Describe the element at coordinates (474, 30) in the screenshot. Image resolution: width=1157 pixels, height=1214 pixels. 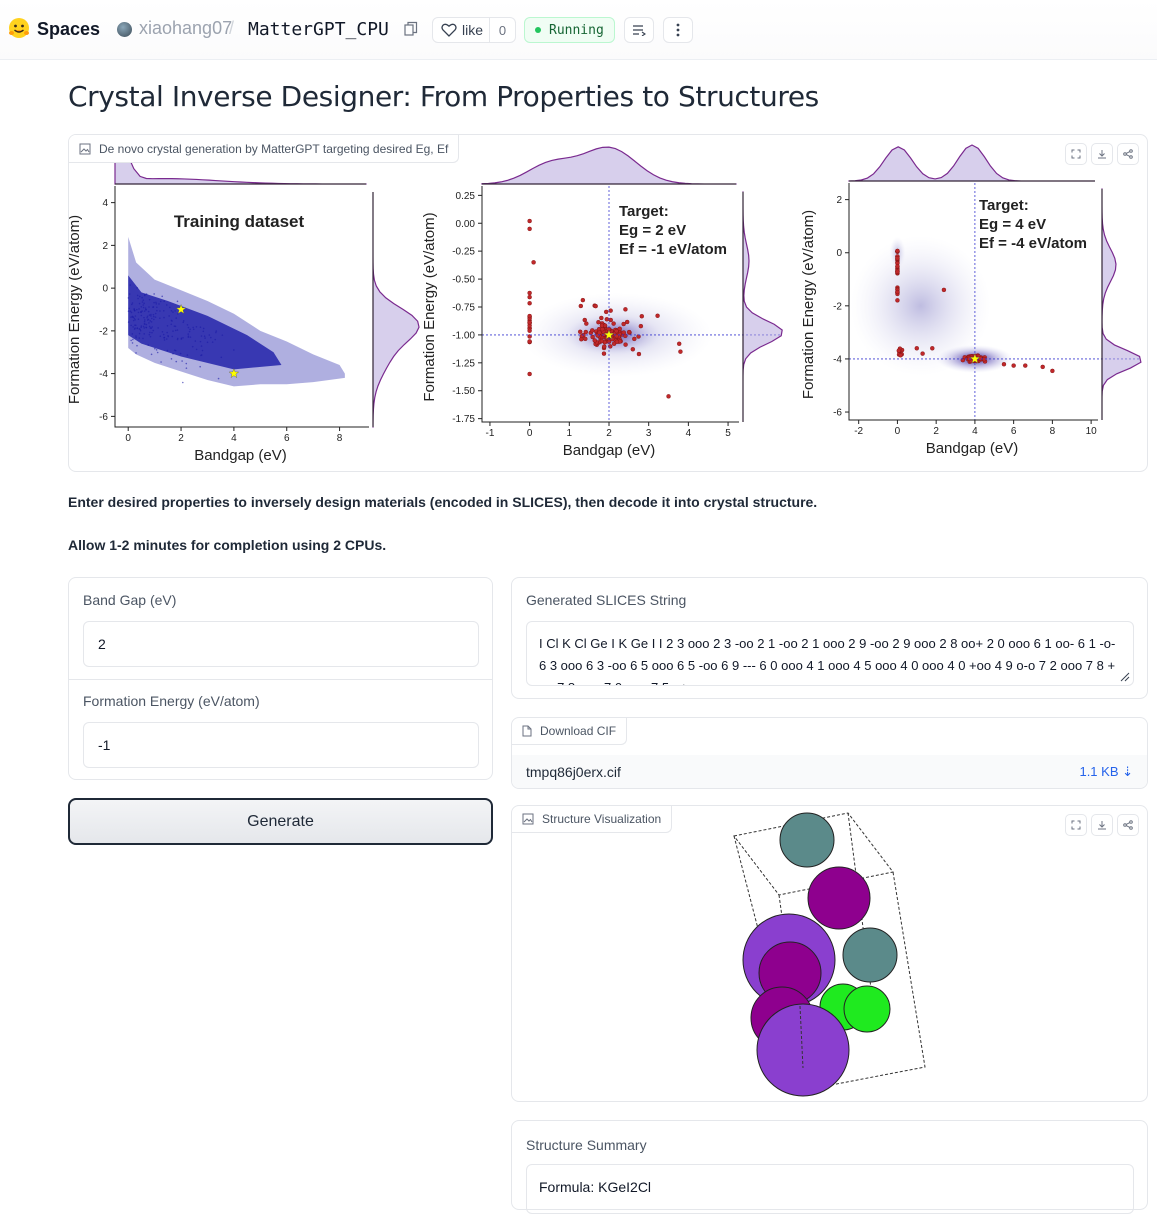
I see `like-button: like 0` at that location.